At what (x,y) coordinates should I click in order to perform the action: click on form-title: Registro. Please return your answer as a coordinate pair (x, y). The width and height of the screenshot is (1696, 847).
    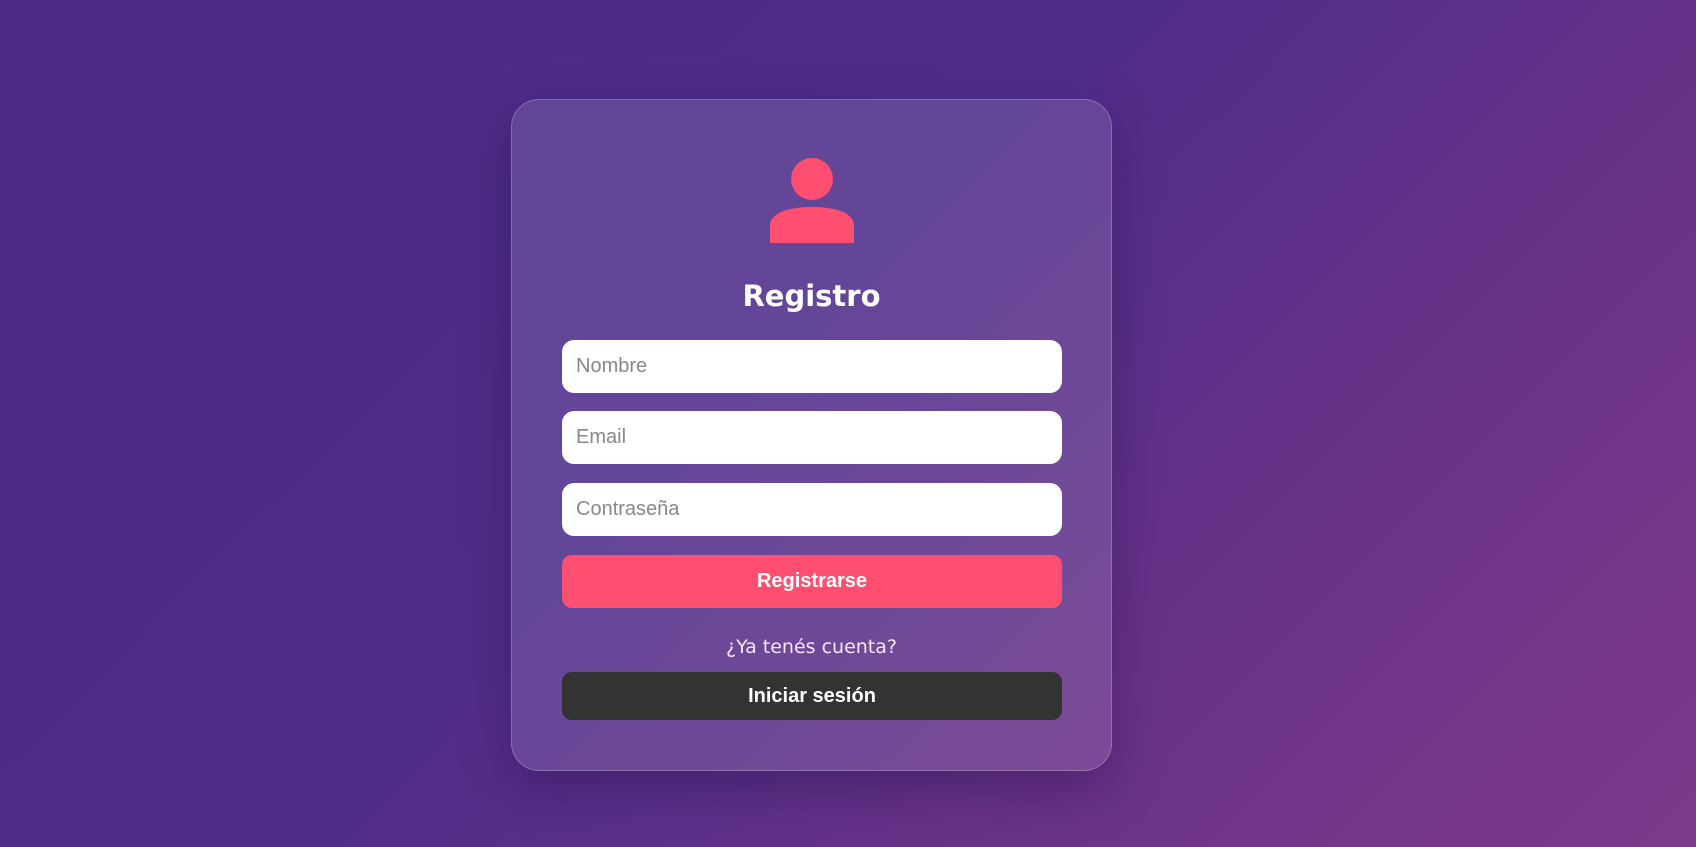
    Looking at the image, I should click on (811, 296).